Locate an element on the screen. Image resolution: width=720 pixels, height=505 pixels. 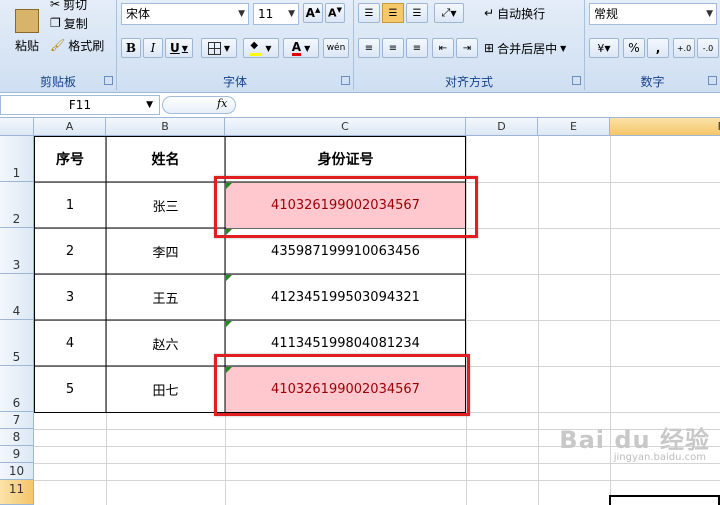
font-color-button: A ▼ is located at coordinates (301, 48).